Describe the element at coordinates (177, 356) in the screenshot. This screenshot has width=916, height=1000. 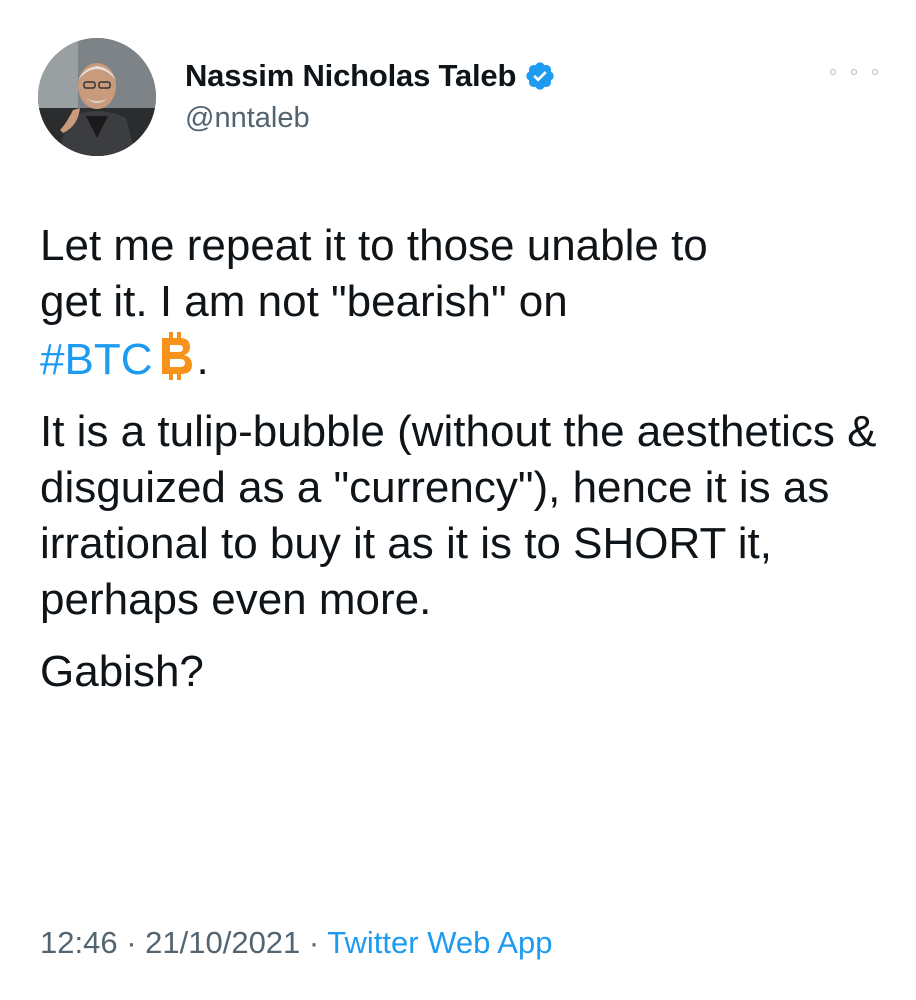
I see `bitcoin-icon` at that location.